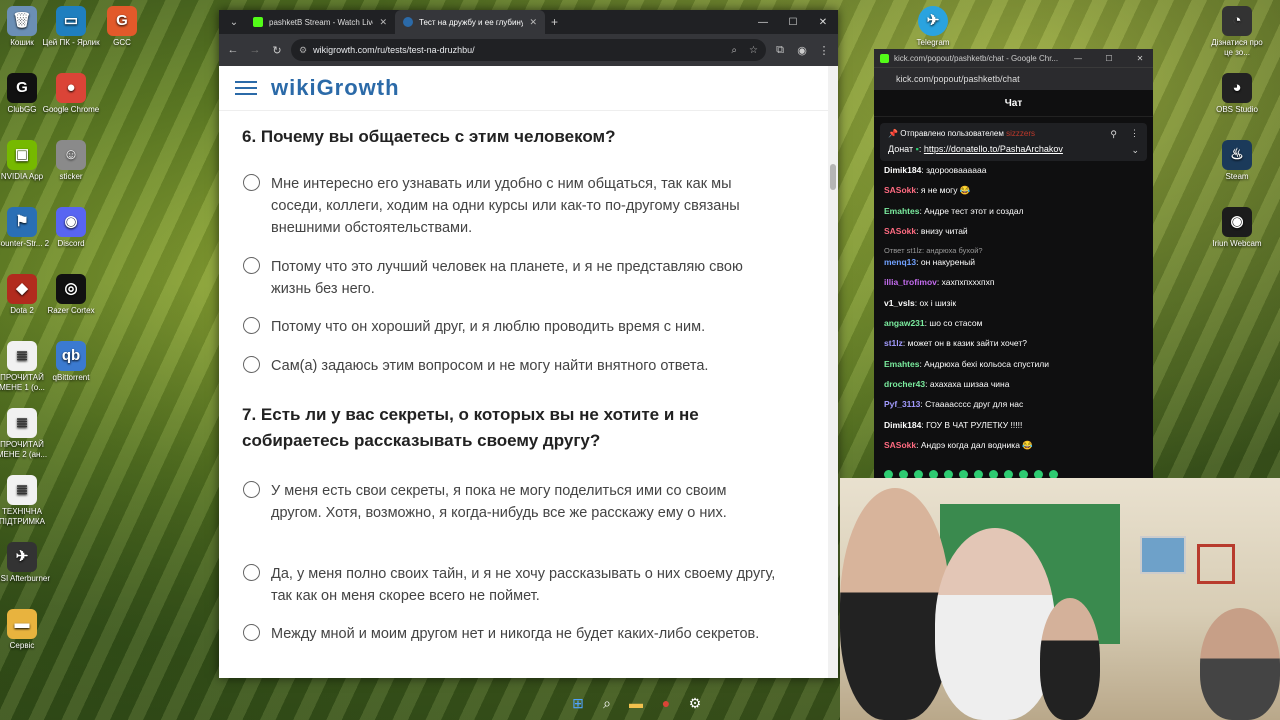 The image size is (1280, 720). I want to click on new-tab-button: +, so click(554, 22).